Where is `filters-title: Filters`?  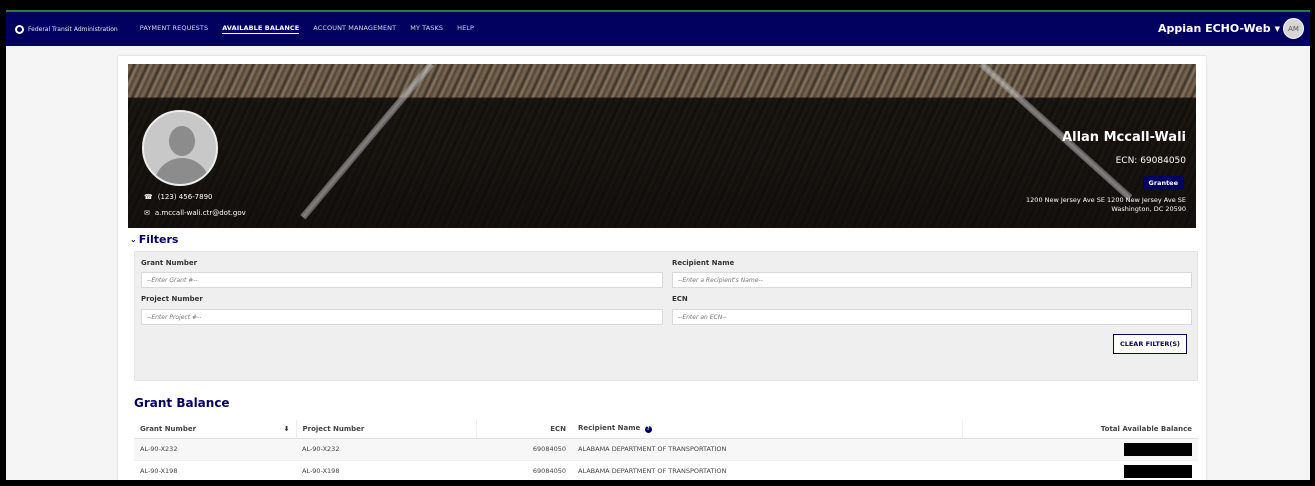
filters-title: Filters is located at coordinates (158, 239).